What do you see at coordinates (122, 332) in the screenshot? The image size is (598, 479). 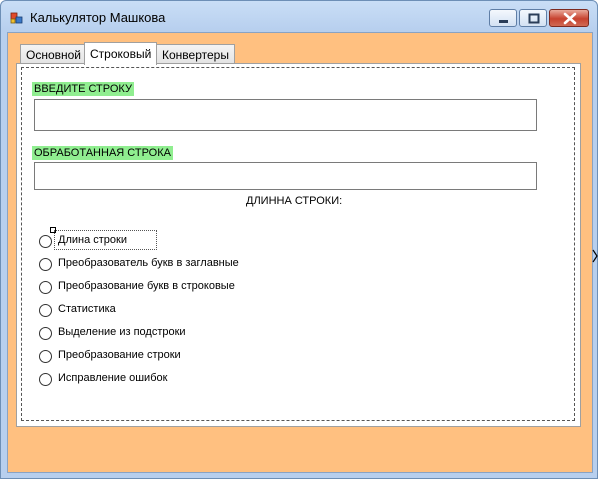 I see `radio-label: Выделение из подстроки` at bounding box center [122, 332].